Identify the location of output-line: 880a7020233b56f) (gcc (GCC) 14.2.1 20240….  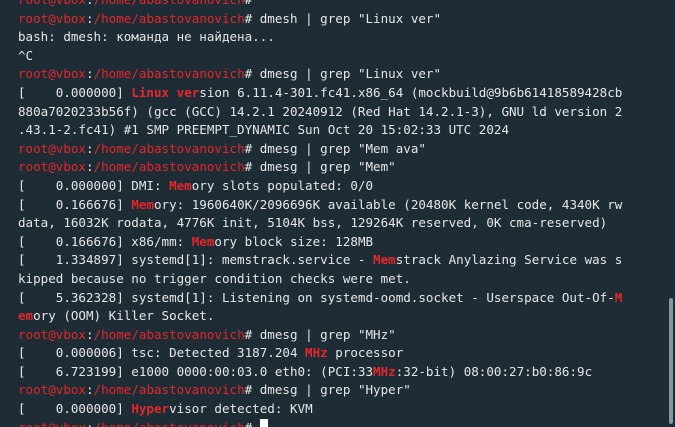
(340, 112).